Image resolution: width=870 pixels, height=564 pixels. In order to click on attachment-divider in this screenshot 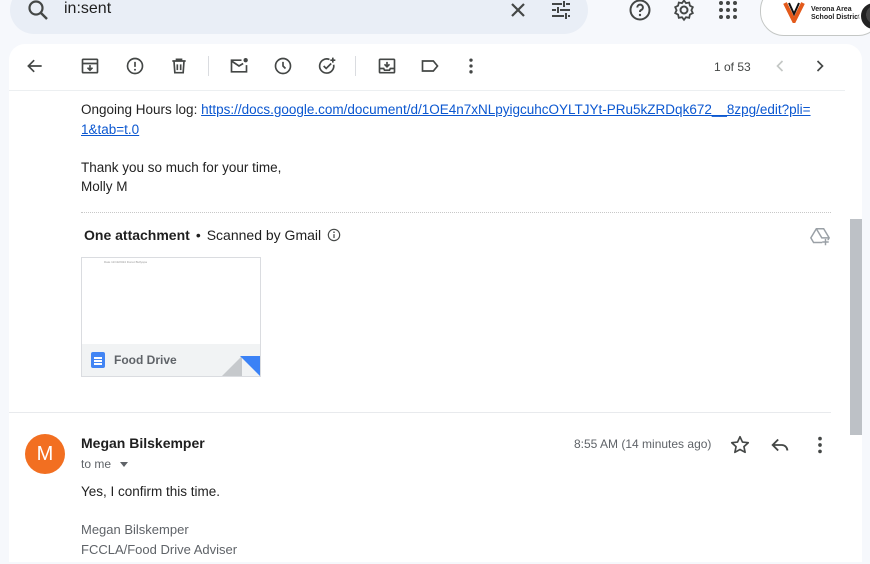, I will do `click(456, 212)`.